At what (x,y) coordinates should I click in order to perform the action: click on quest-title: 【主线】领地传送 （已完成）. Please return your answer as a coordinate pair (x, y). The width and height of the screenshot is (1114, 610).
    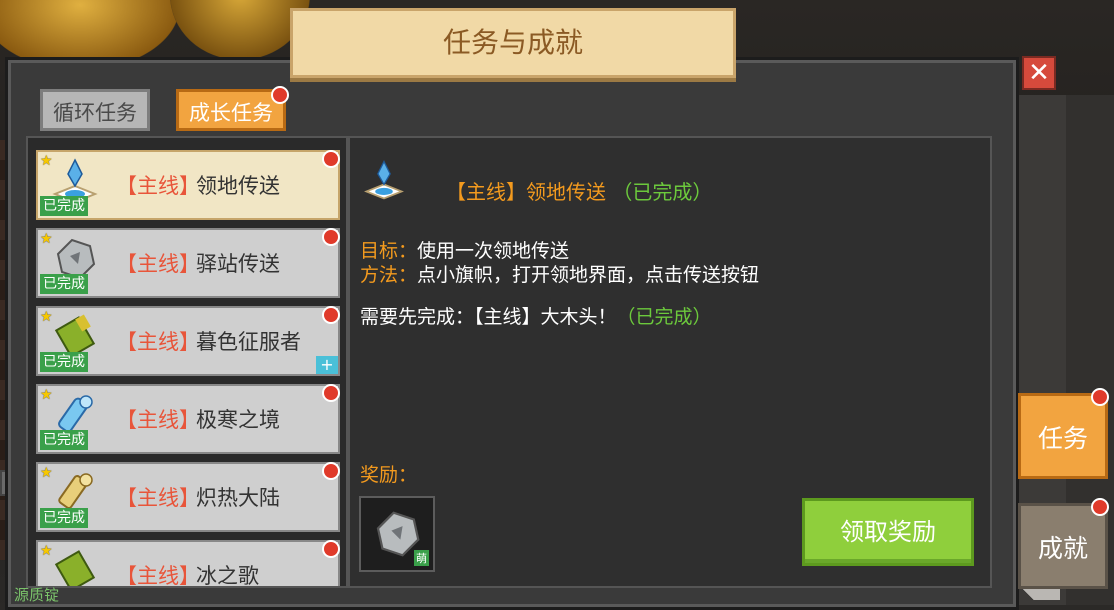
    Looking at the image, I should click on (579, 190).